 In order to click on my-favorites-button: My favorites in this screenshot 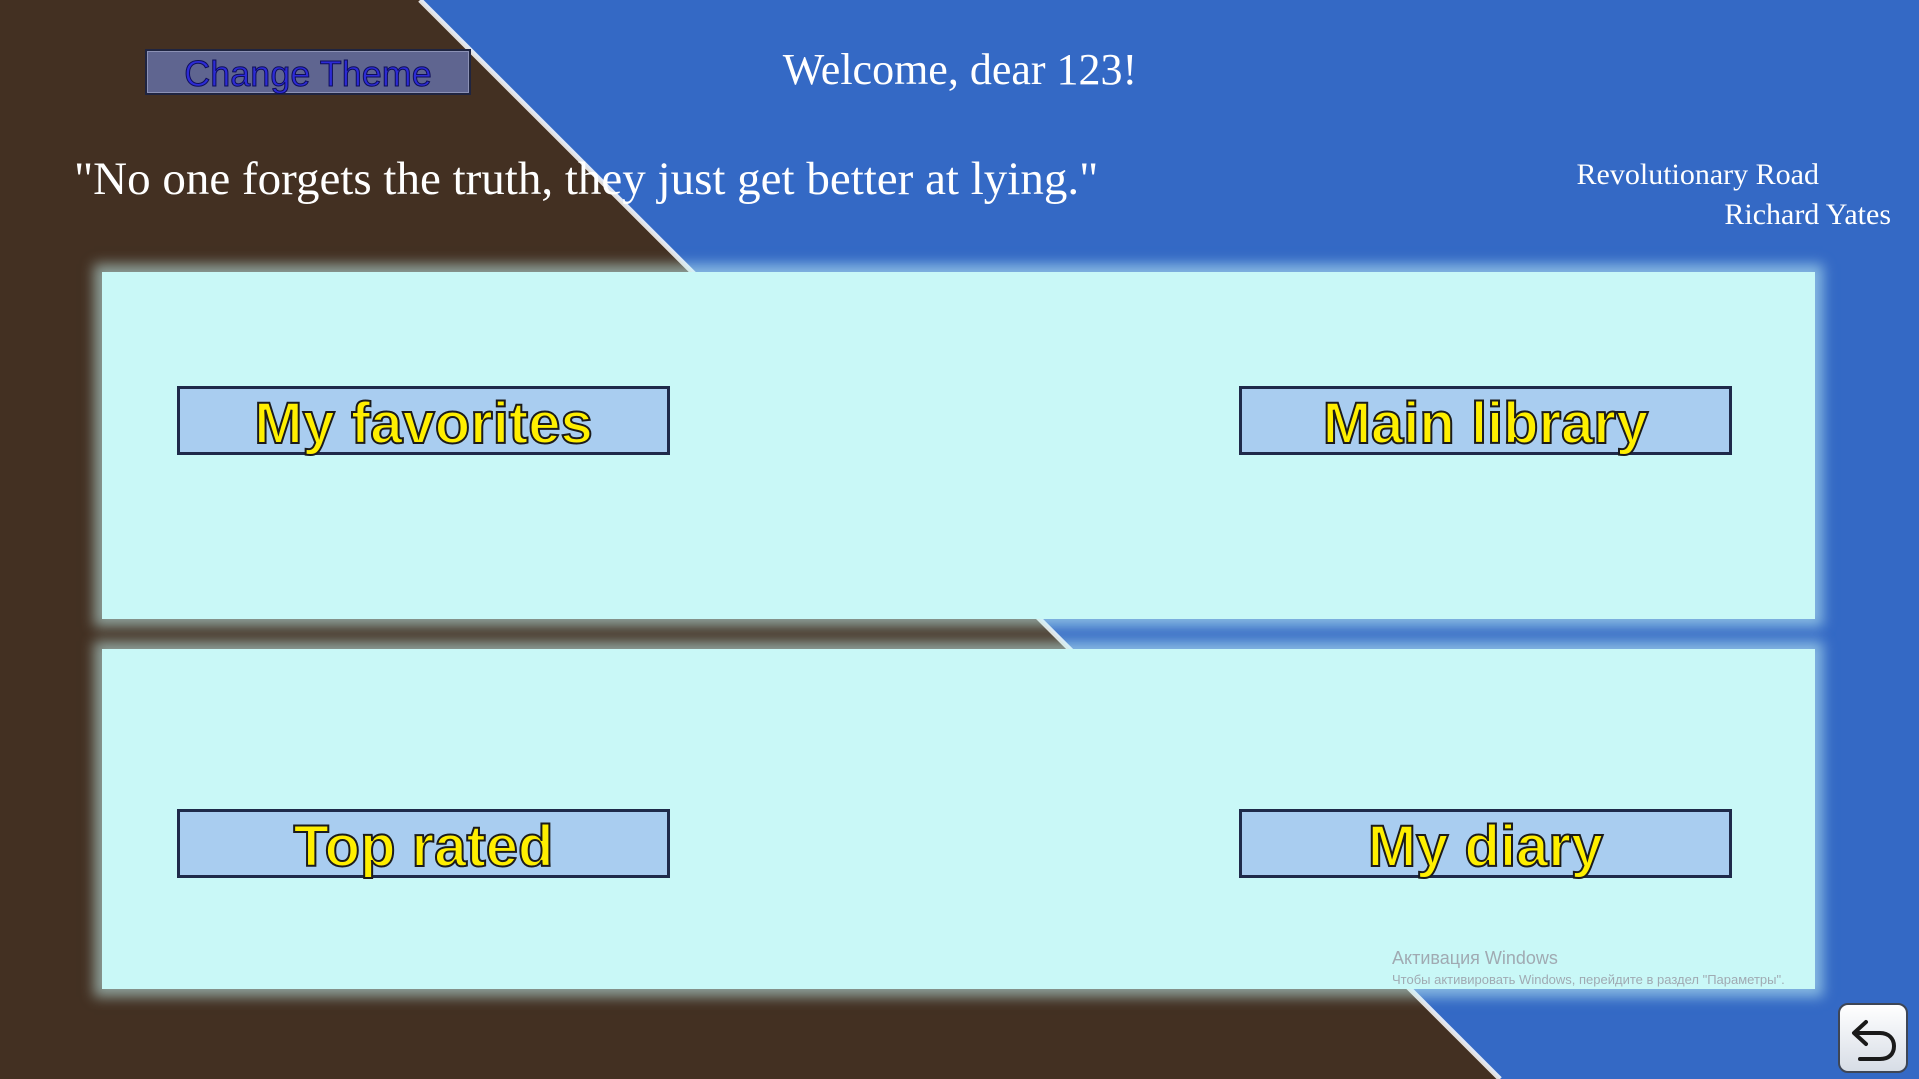, I will do `click(423, 421)`.